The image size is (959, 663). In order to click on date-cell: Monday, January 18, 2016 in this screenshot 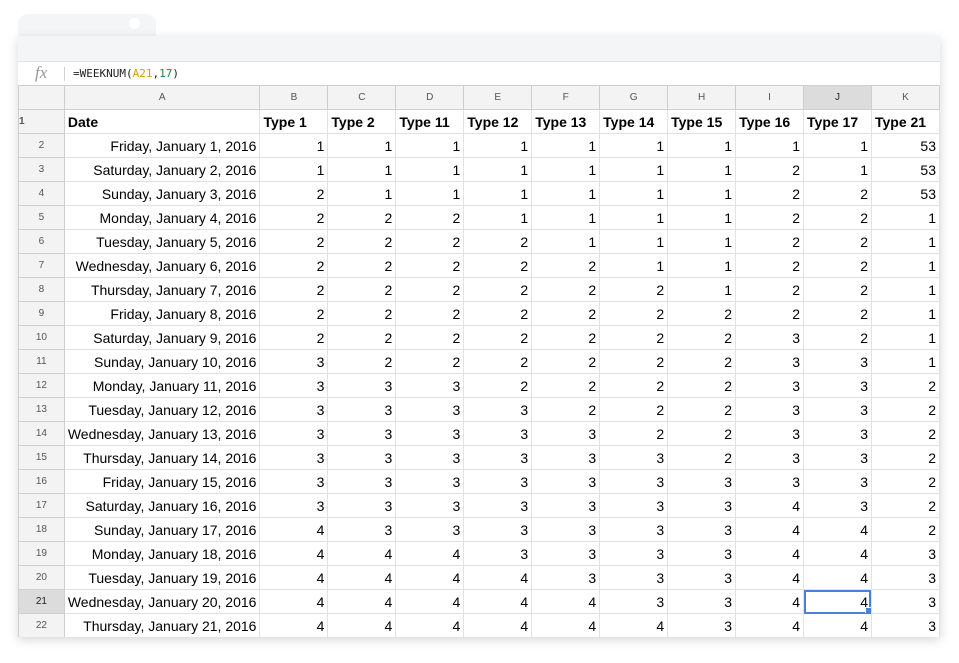, I will do `click(162, 553)`.